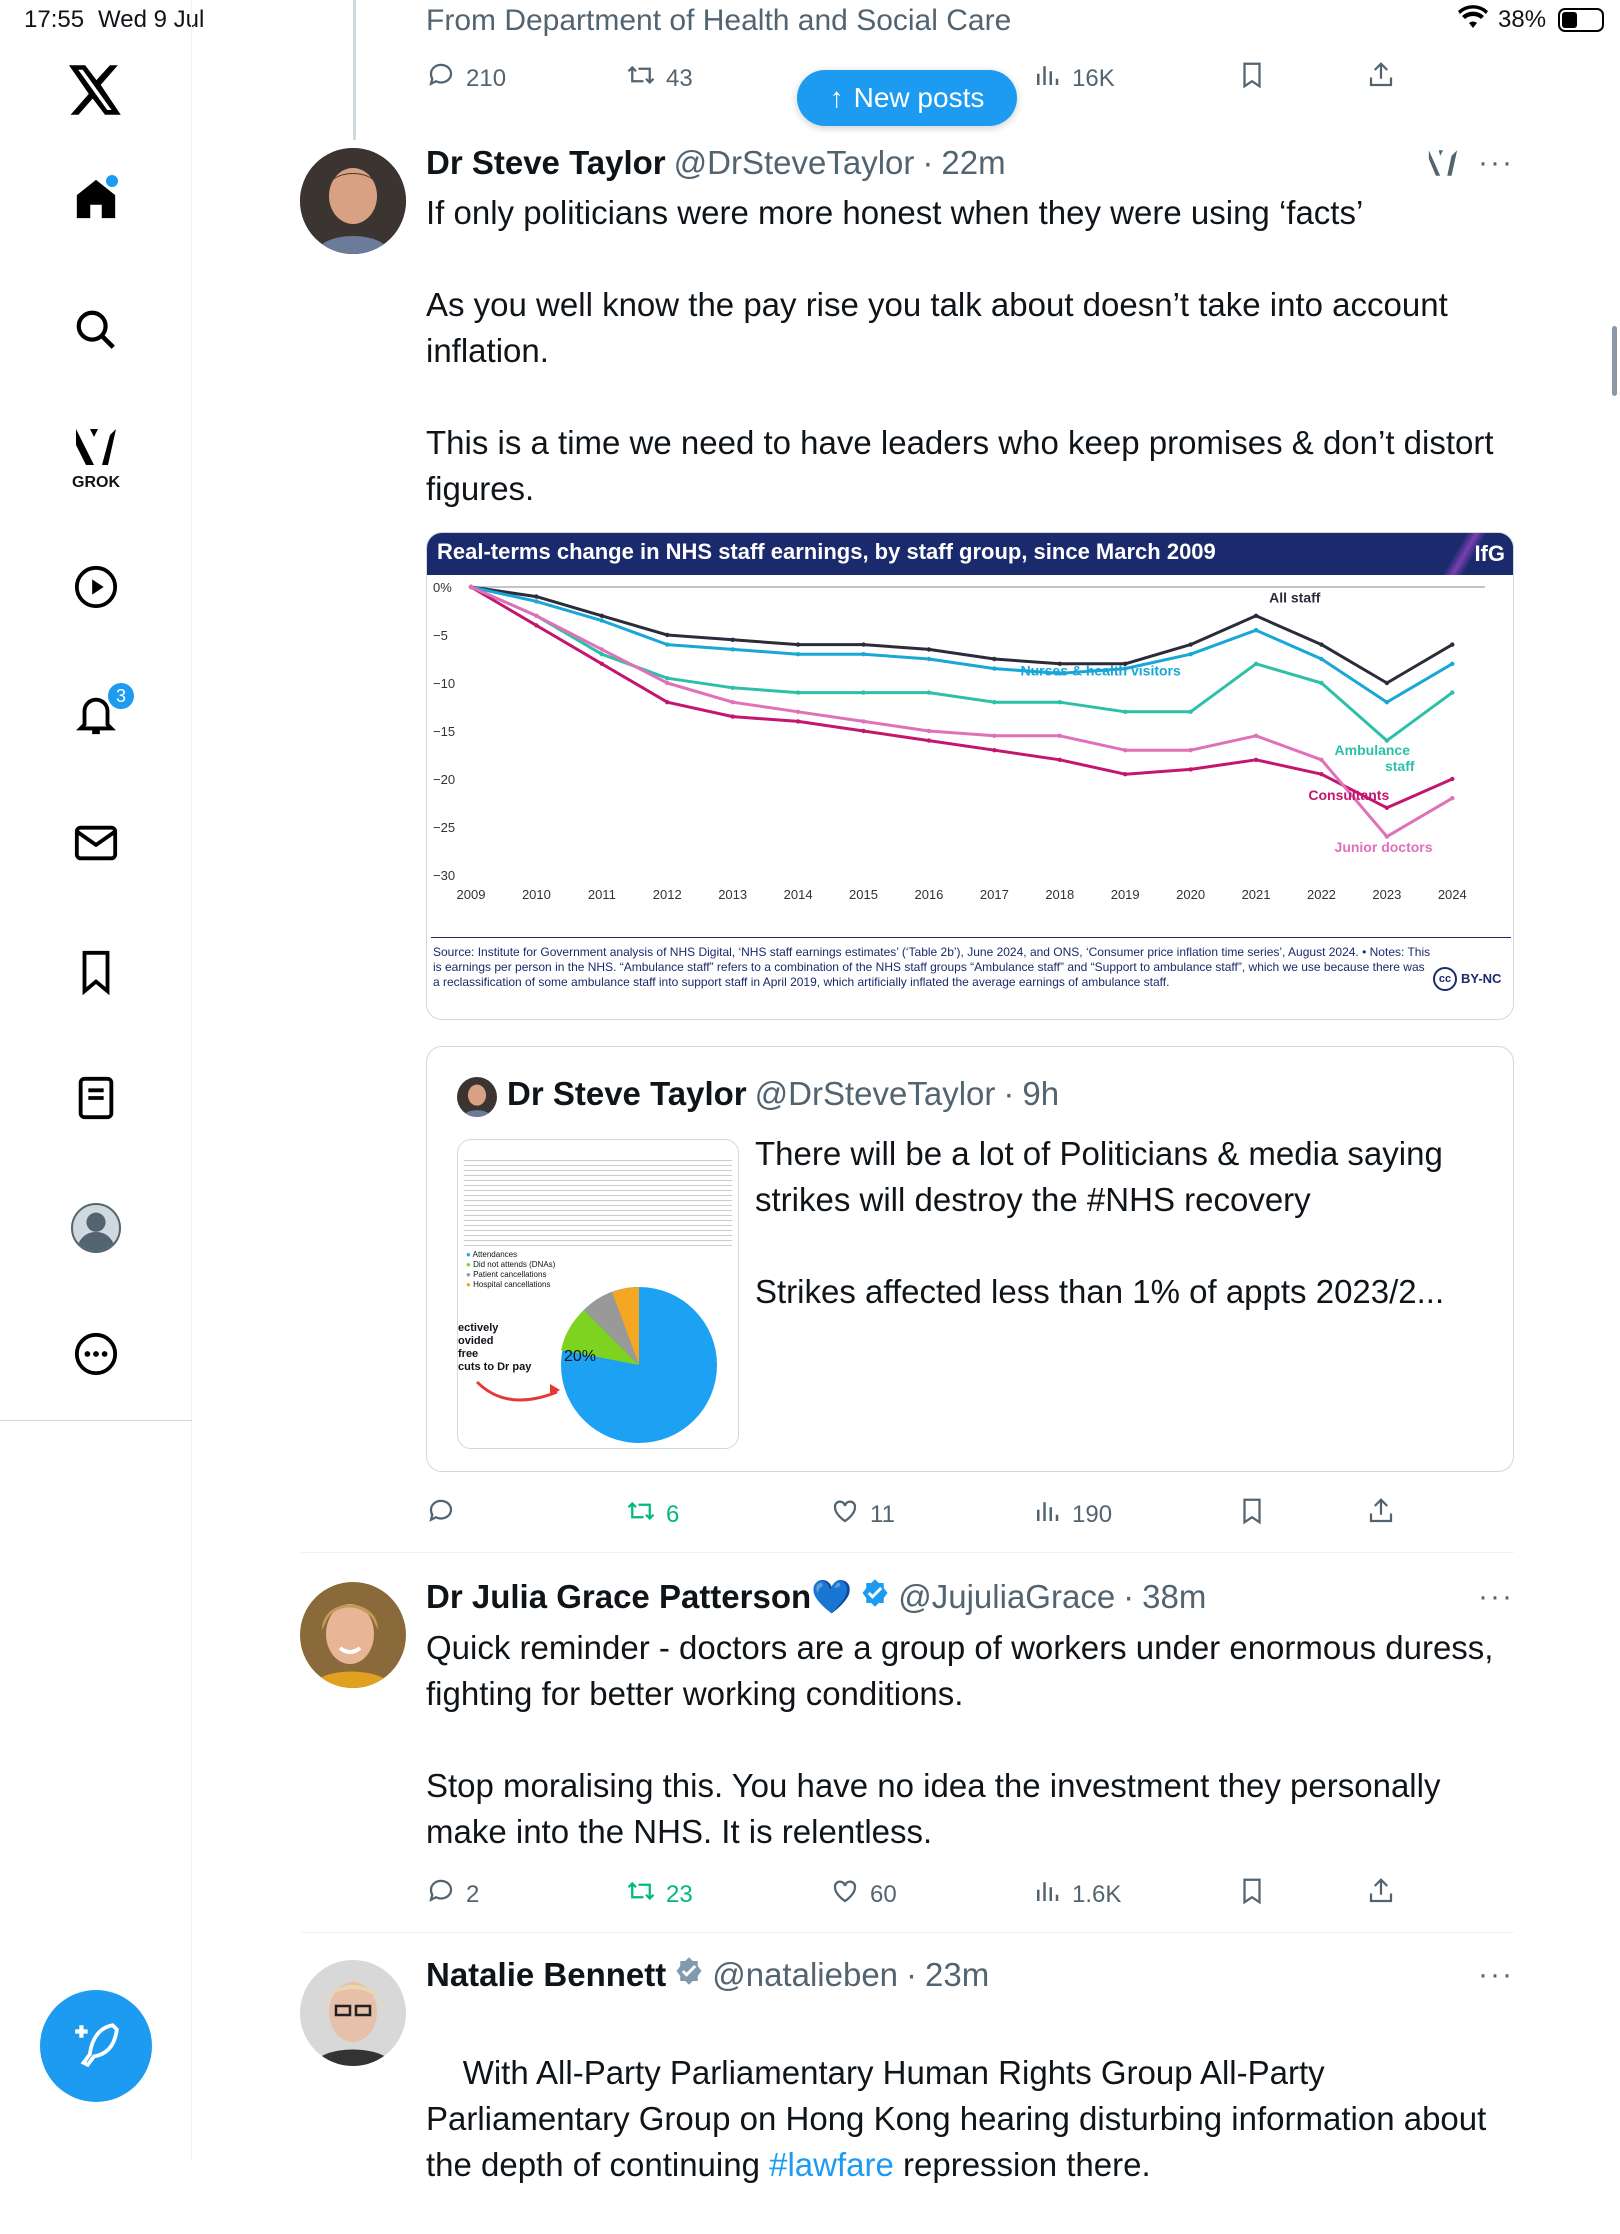  Describe the element at coordinates (353, 2013) in the screenshot. I see `avatar-natalie-bennett` at that location.